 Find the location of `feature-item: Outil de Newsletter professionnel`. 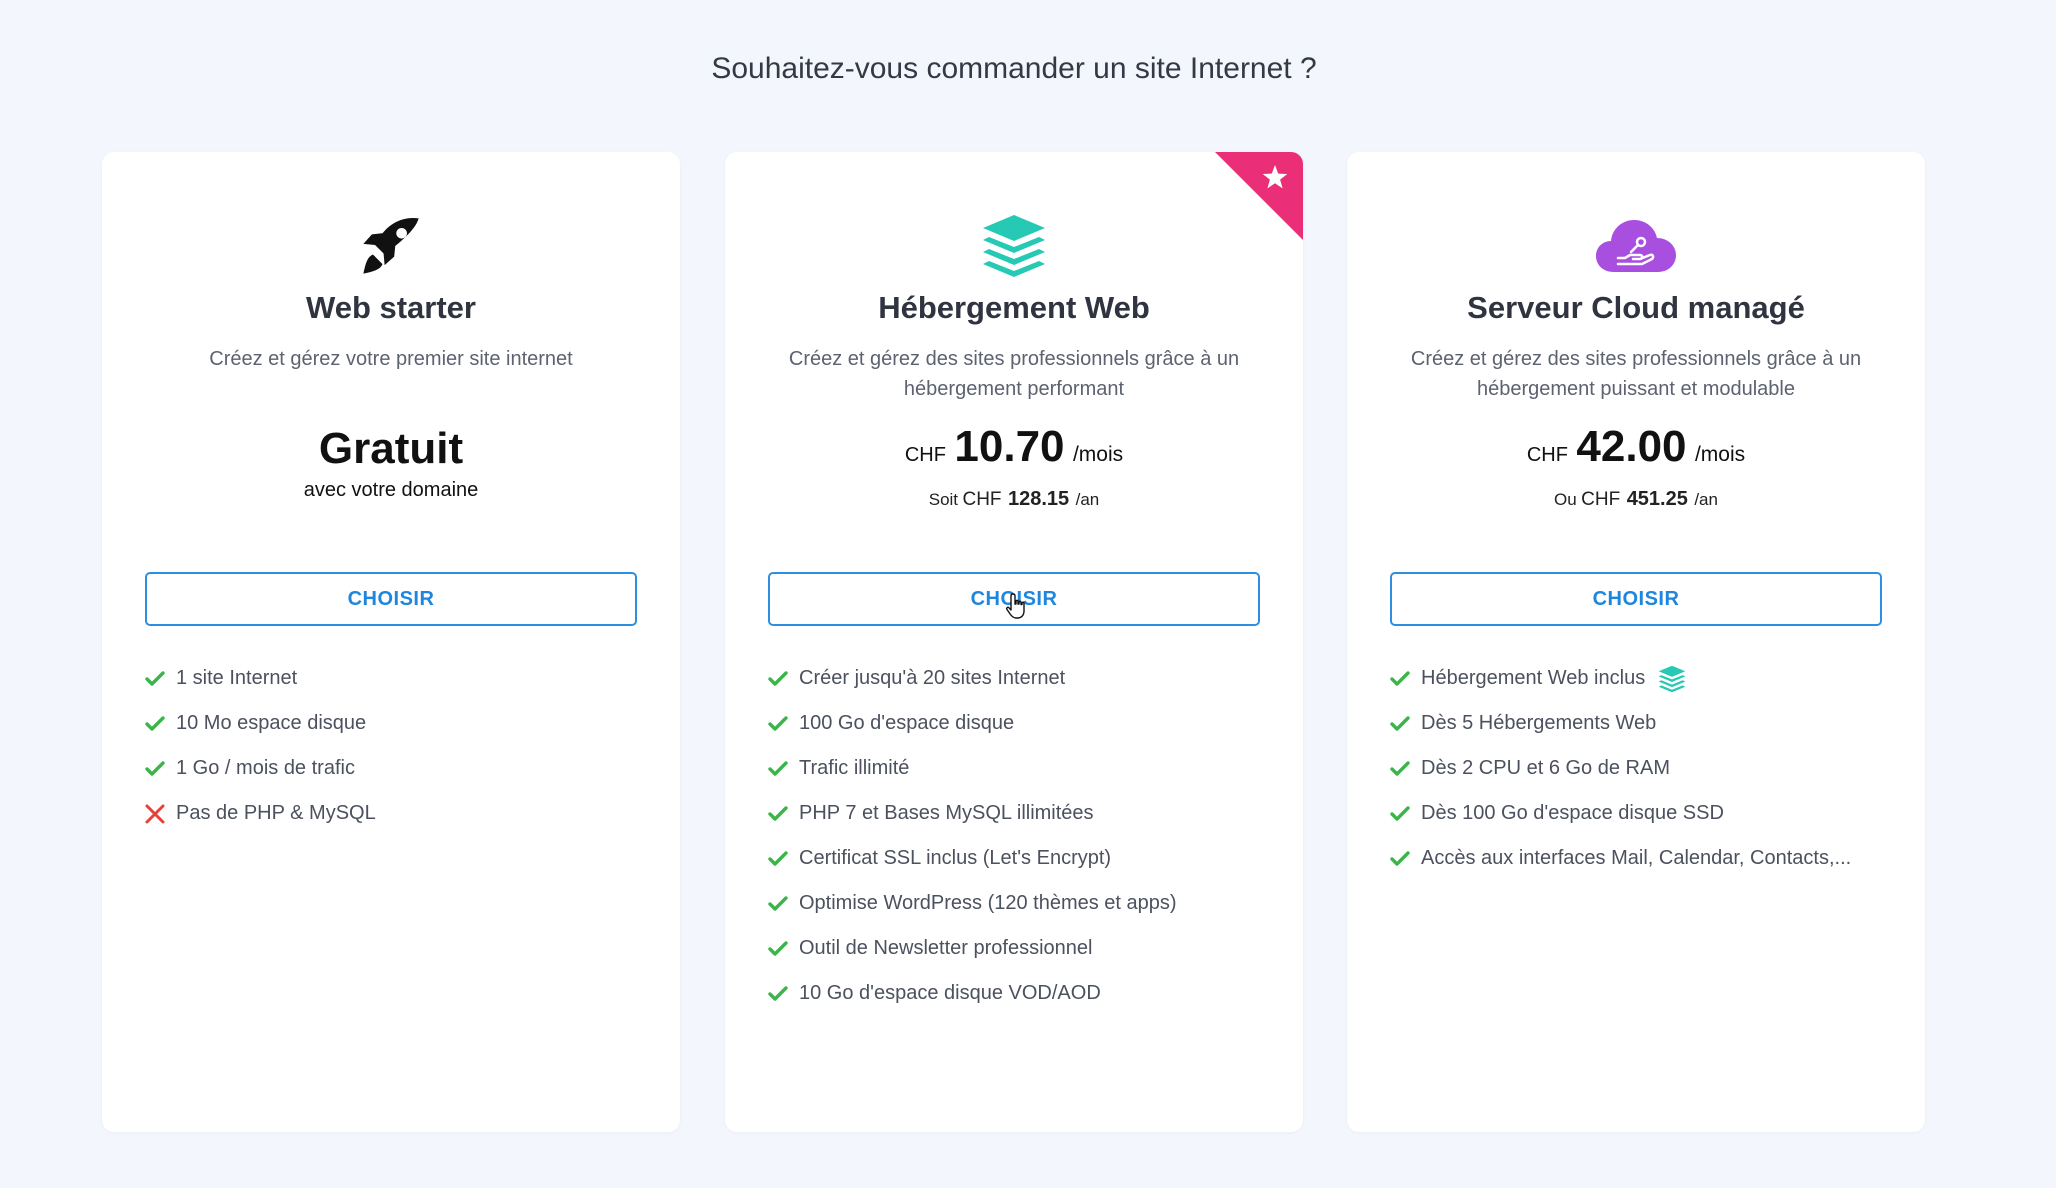

feature-item: Outil de Newsletter professionnel is located at coordinates (972, 948).